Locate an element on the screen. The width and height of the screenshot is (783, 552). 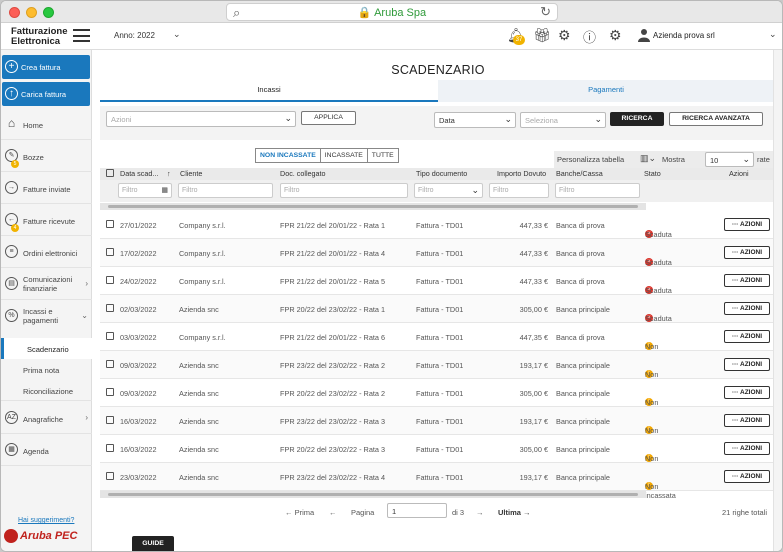
sort-asc-icon: ↑ is located at coordinates (169, 173).